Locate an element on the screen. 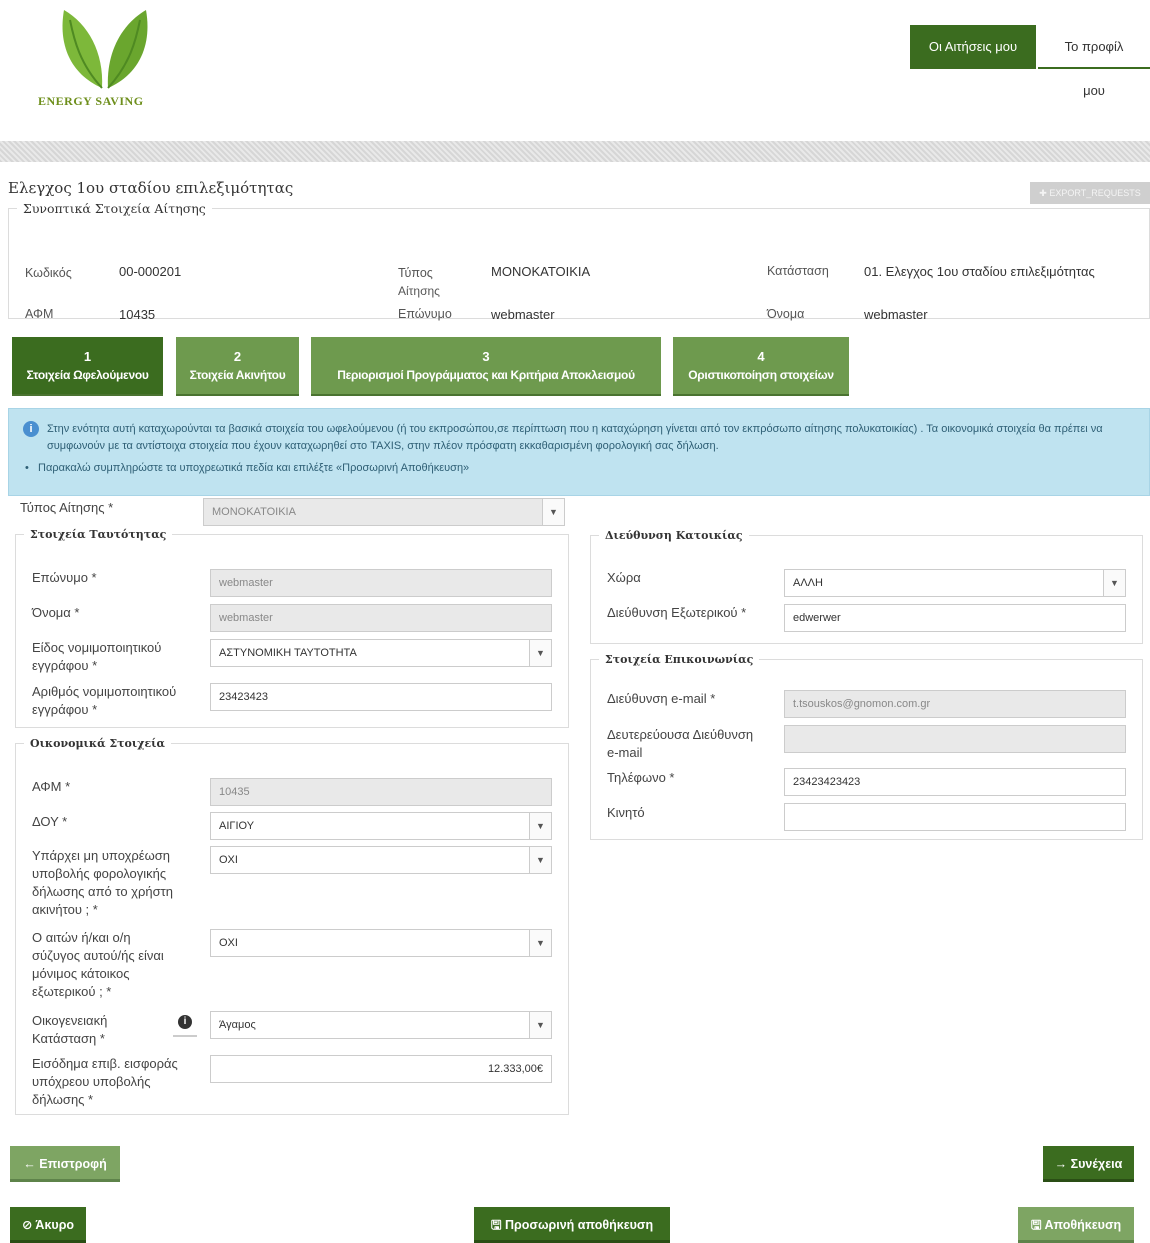 This screenshot has width=1150, height=1243. no-obligation-label-line1: Υπάρχει μη υποχρέωση is located at coordinates (101, 855).